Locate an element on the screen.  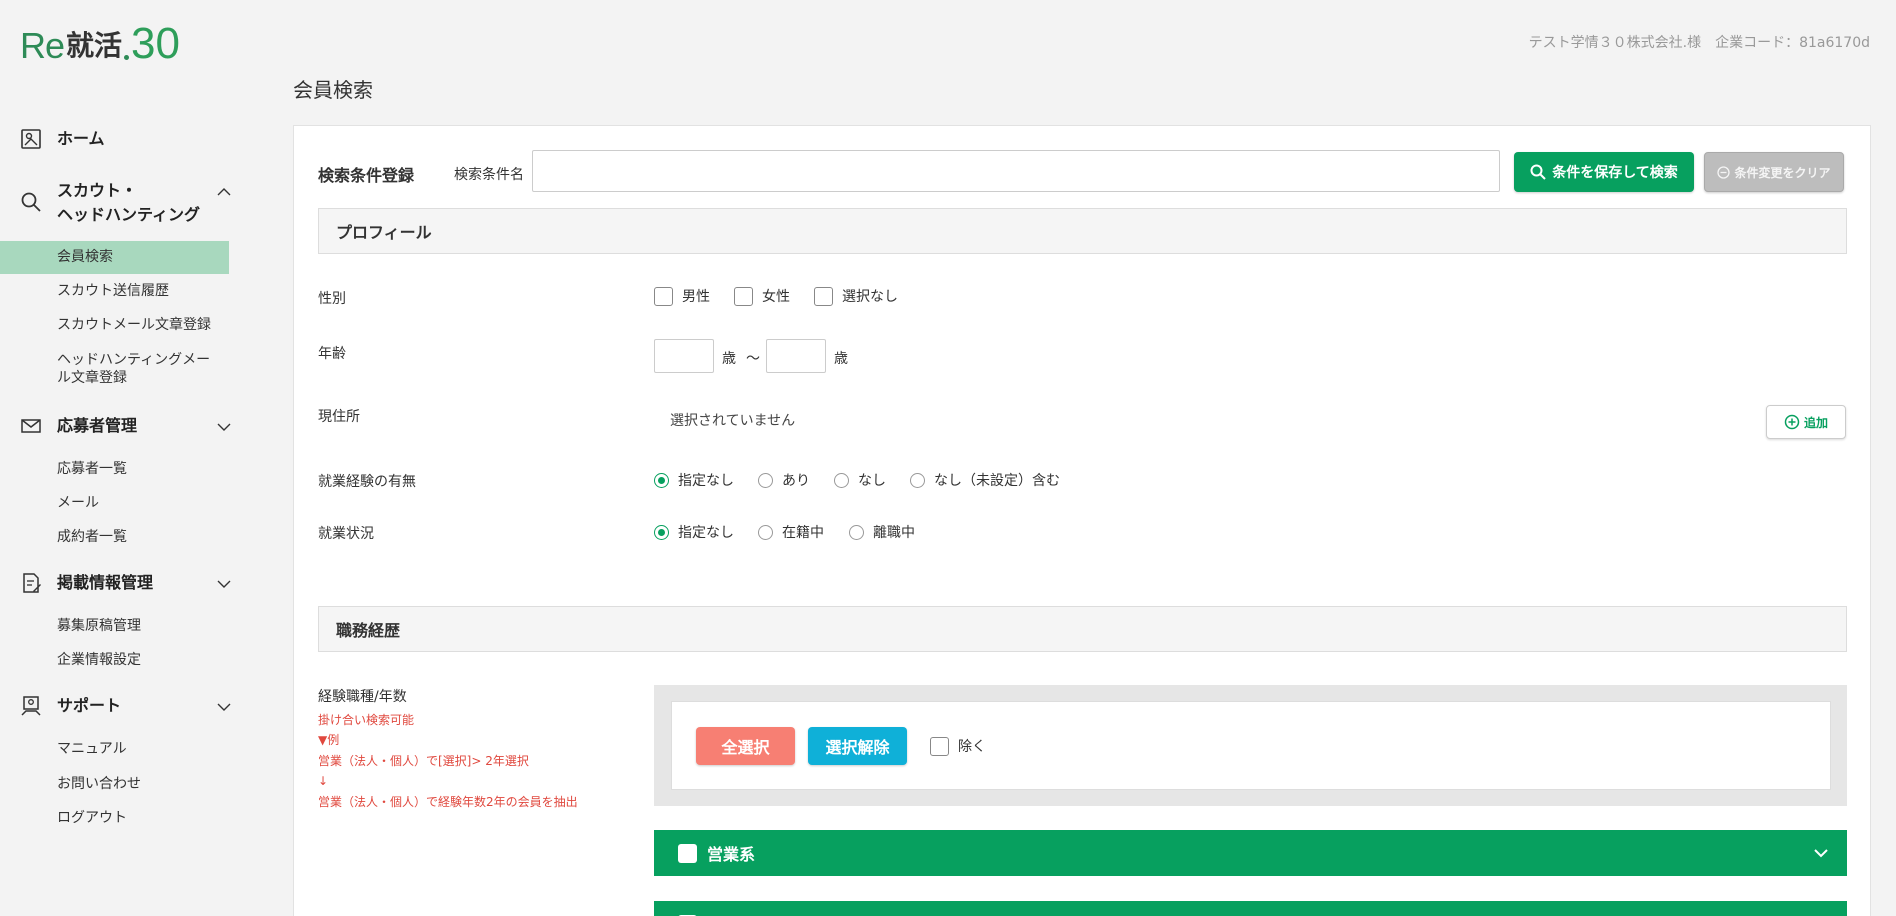
save-search-button: 条件を保存して検索 is located at coordinates (1604, 172).